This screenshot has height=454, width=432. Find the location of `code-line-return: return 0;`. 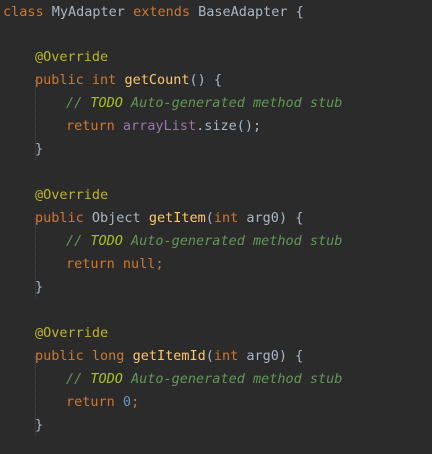

code-line-return: return 0; is located at coordinates (102, 402).